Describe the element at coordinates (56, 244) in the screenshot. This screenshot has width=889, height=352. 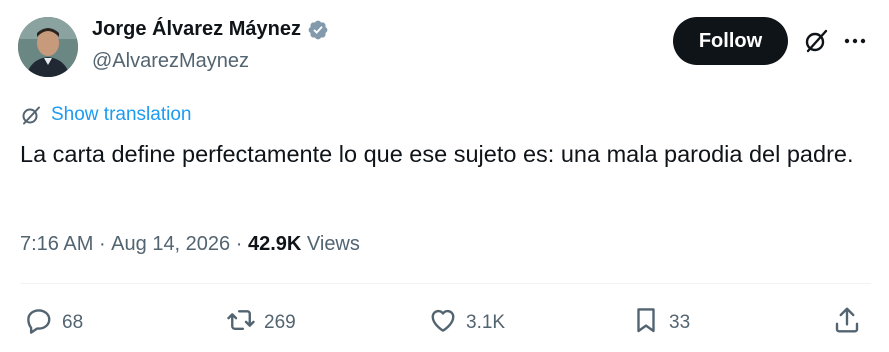
I see `tweet-time: 7:16 AM` at that location.